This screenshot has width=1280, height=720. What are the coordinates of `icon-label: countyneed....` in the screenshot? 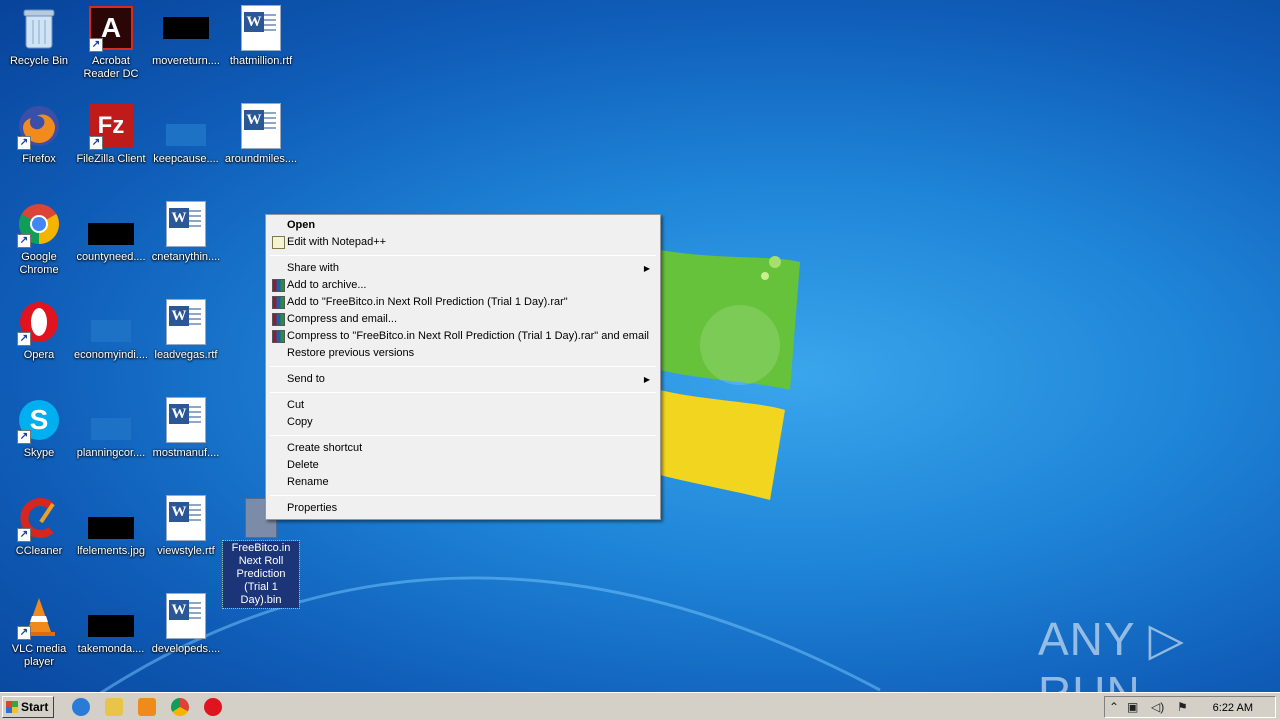 It's located at (111, 257).